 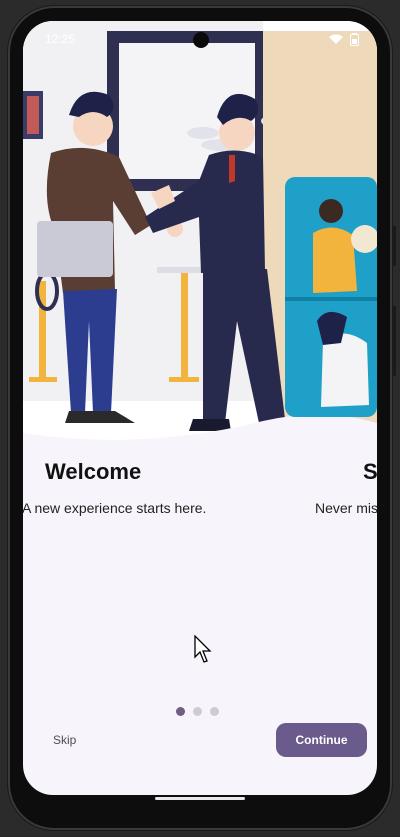 I want to click on wifi-icon, so click(x=336, y=39).